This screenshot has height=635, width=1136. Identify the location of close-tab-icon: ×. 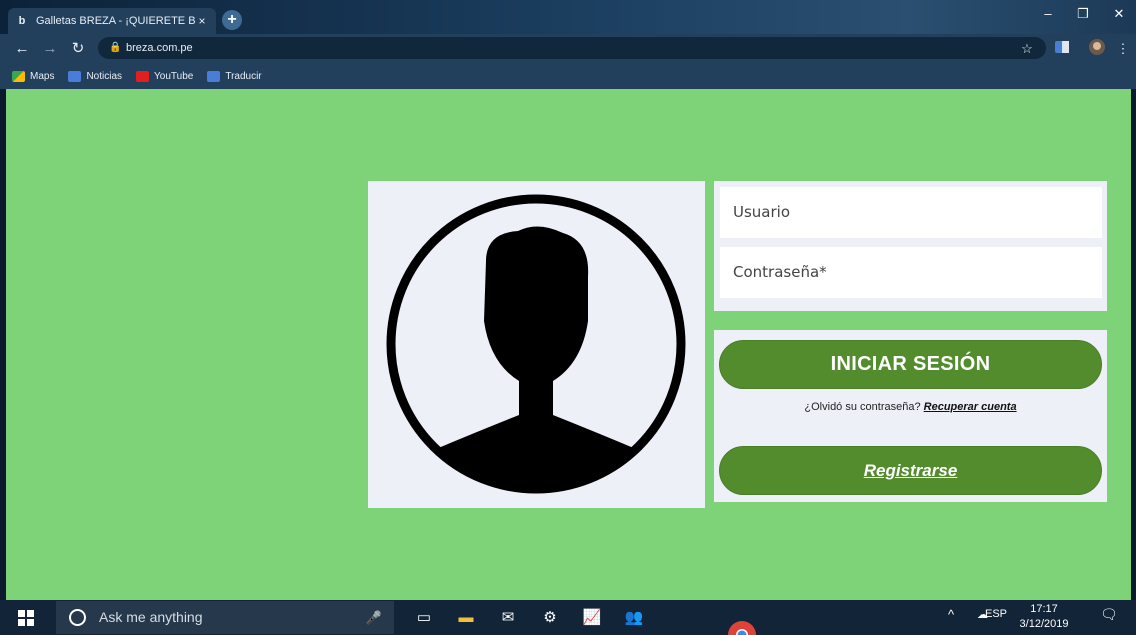
(202, 21).